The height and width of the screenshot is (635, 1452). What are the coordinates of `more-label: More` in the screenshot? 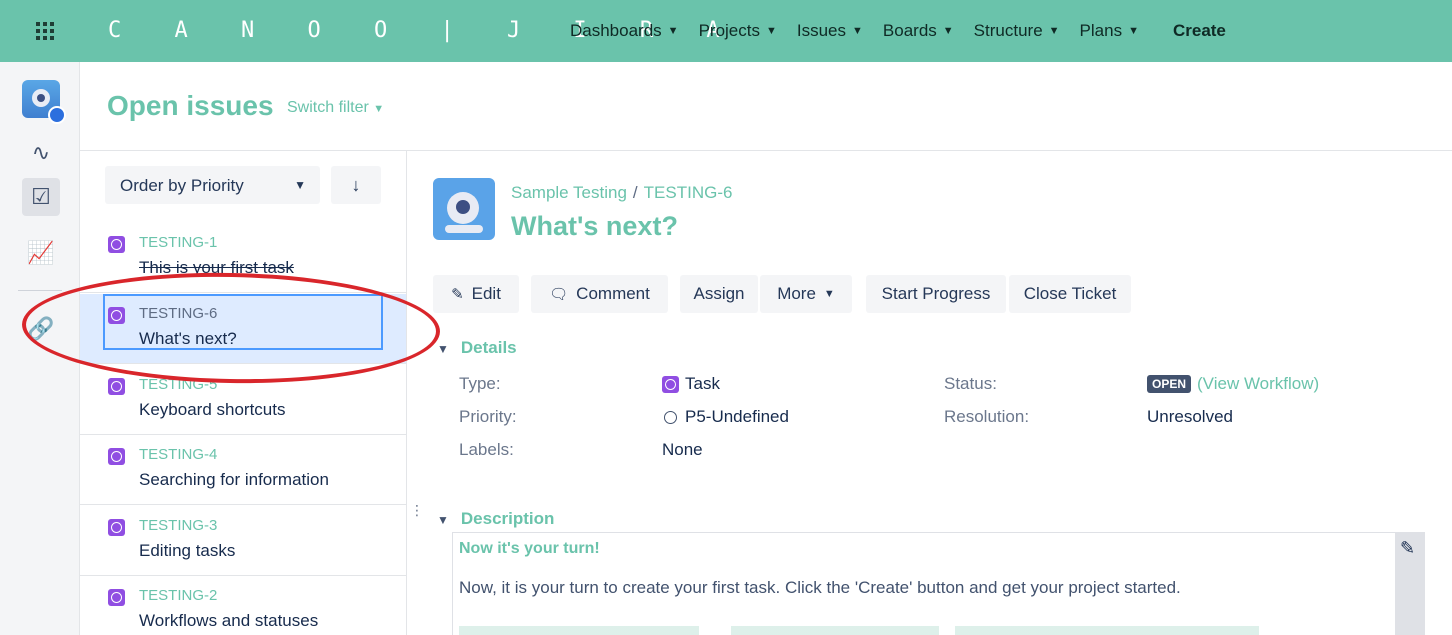 It's located at (796, 293).